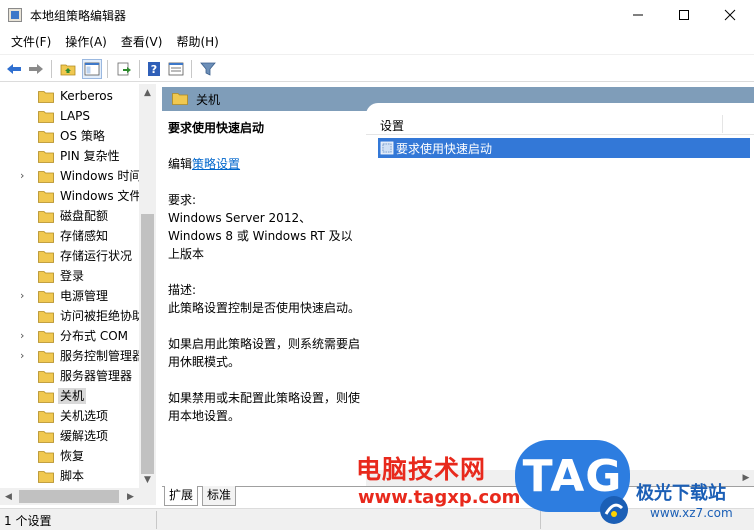 This screenshot has height=530, width=754. What do you see at coordinates (216, 164) in the screenshot?
I see `edit-policy-link: 策略设置` at bounding box center [216, 164].